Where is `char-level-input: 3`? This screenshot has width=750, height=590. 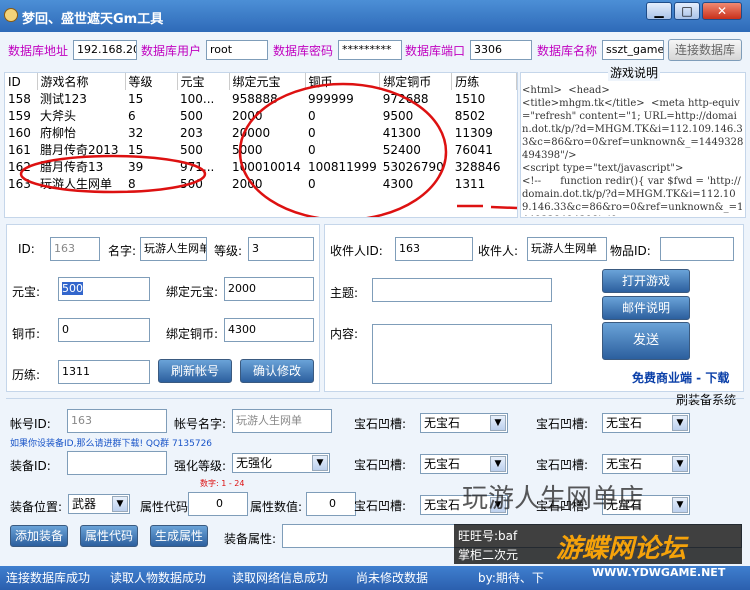 char-level-input: 3 is located at coordinates (281, 249).